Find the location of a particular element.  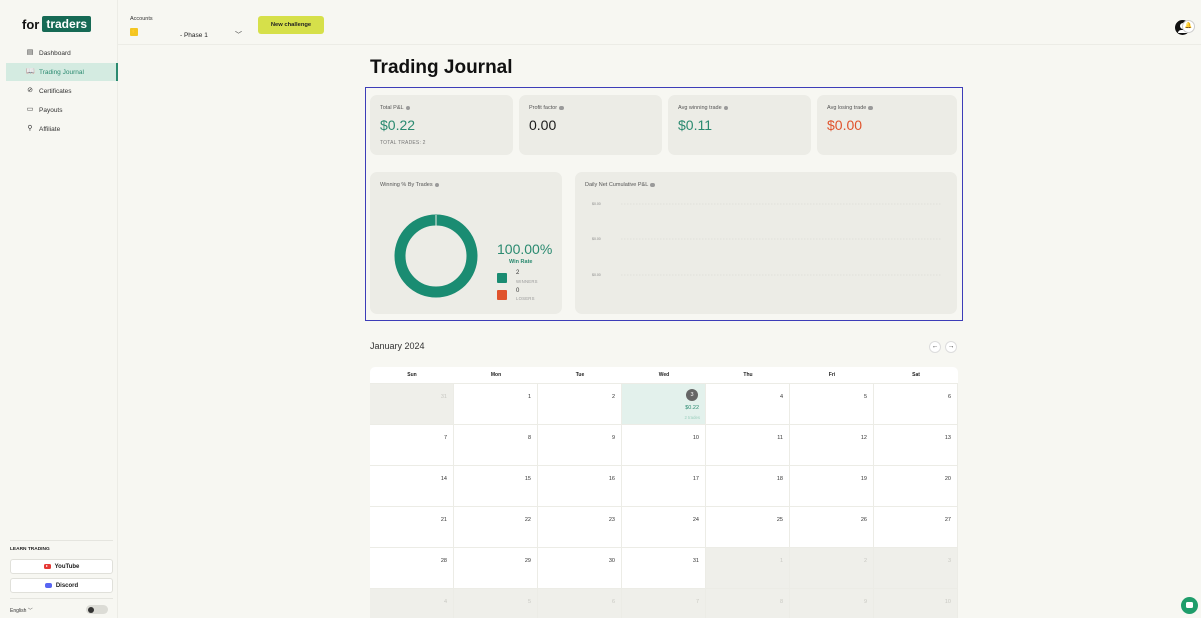

calendar-day: 3 is located at coordinates (916, 568).